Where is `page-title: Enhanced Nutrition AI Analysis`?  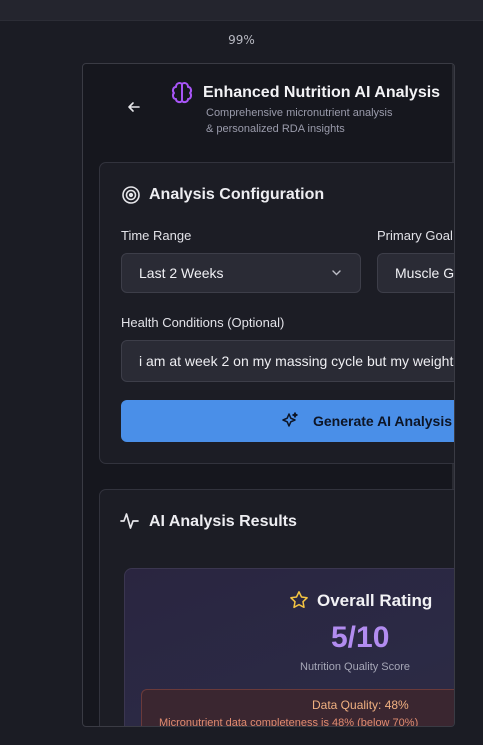 page-title: Enhanced Nutrition AI Analysis is located at coordinates (322, 92).